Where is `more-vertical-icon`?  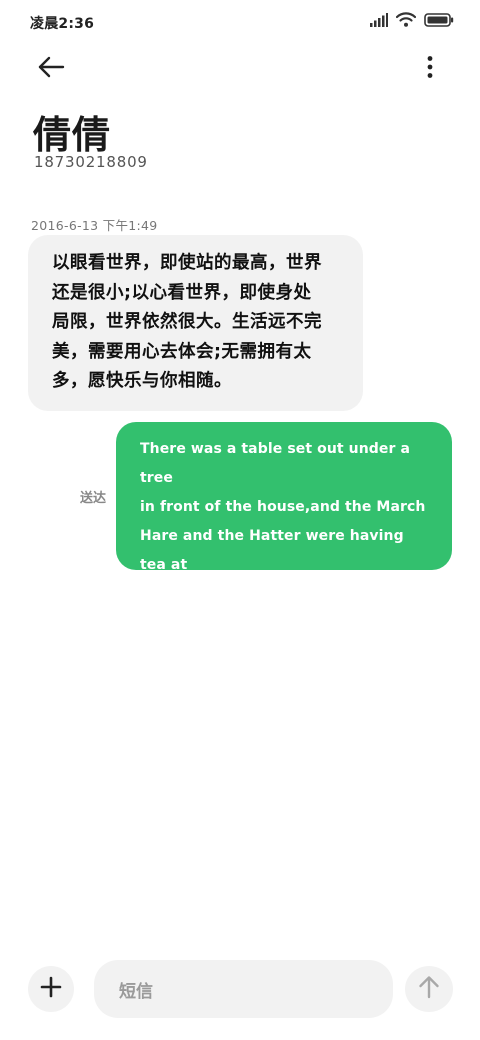
more-vertical-icon is located at coordinates (430, 69).